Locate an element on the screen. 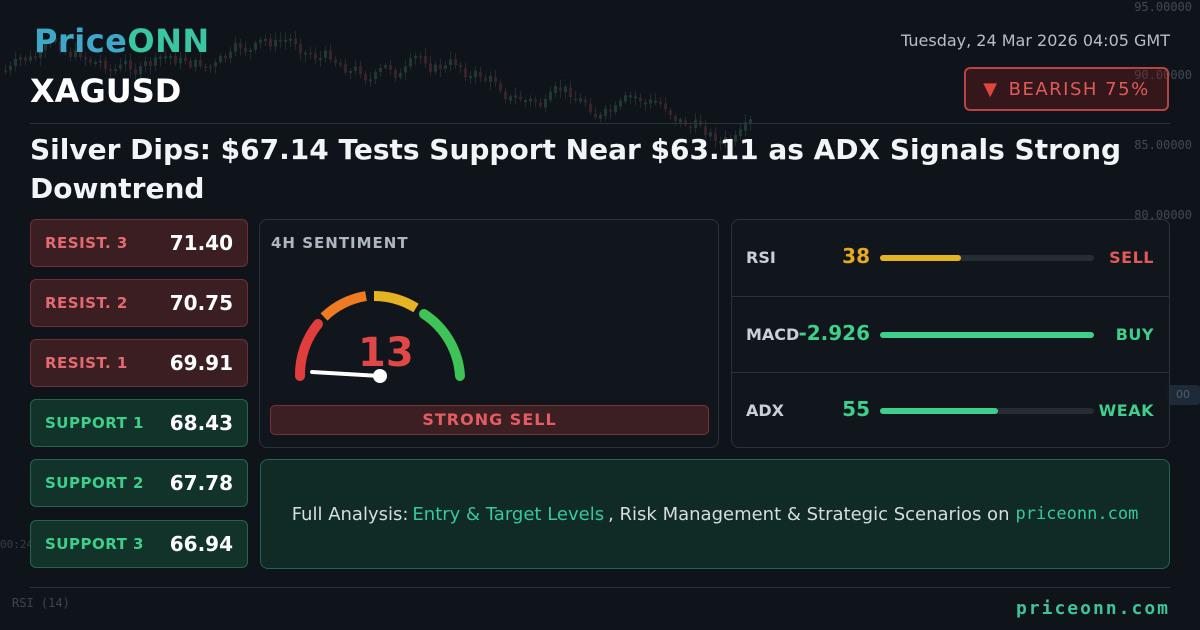  bias-badge: ▼ BEARISH 75% is located at coordinates (1066, 89).